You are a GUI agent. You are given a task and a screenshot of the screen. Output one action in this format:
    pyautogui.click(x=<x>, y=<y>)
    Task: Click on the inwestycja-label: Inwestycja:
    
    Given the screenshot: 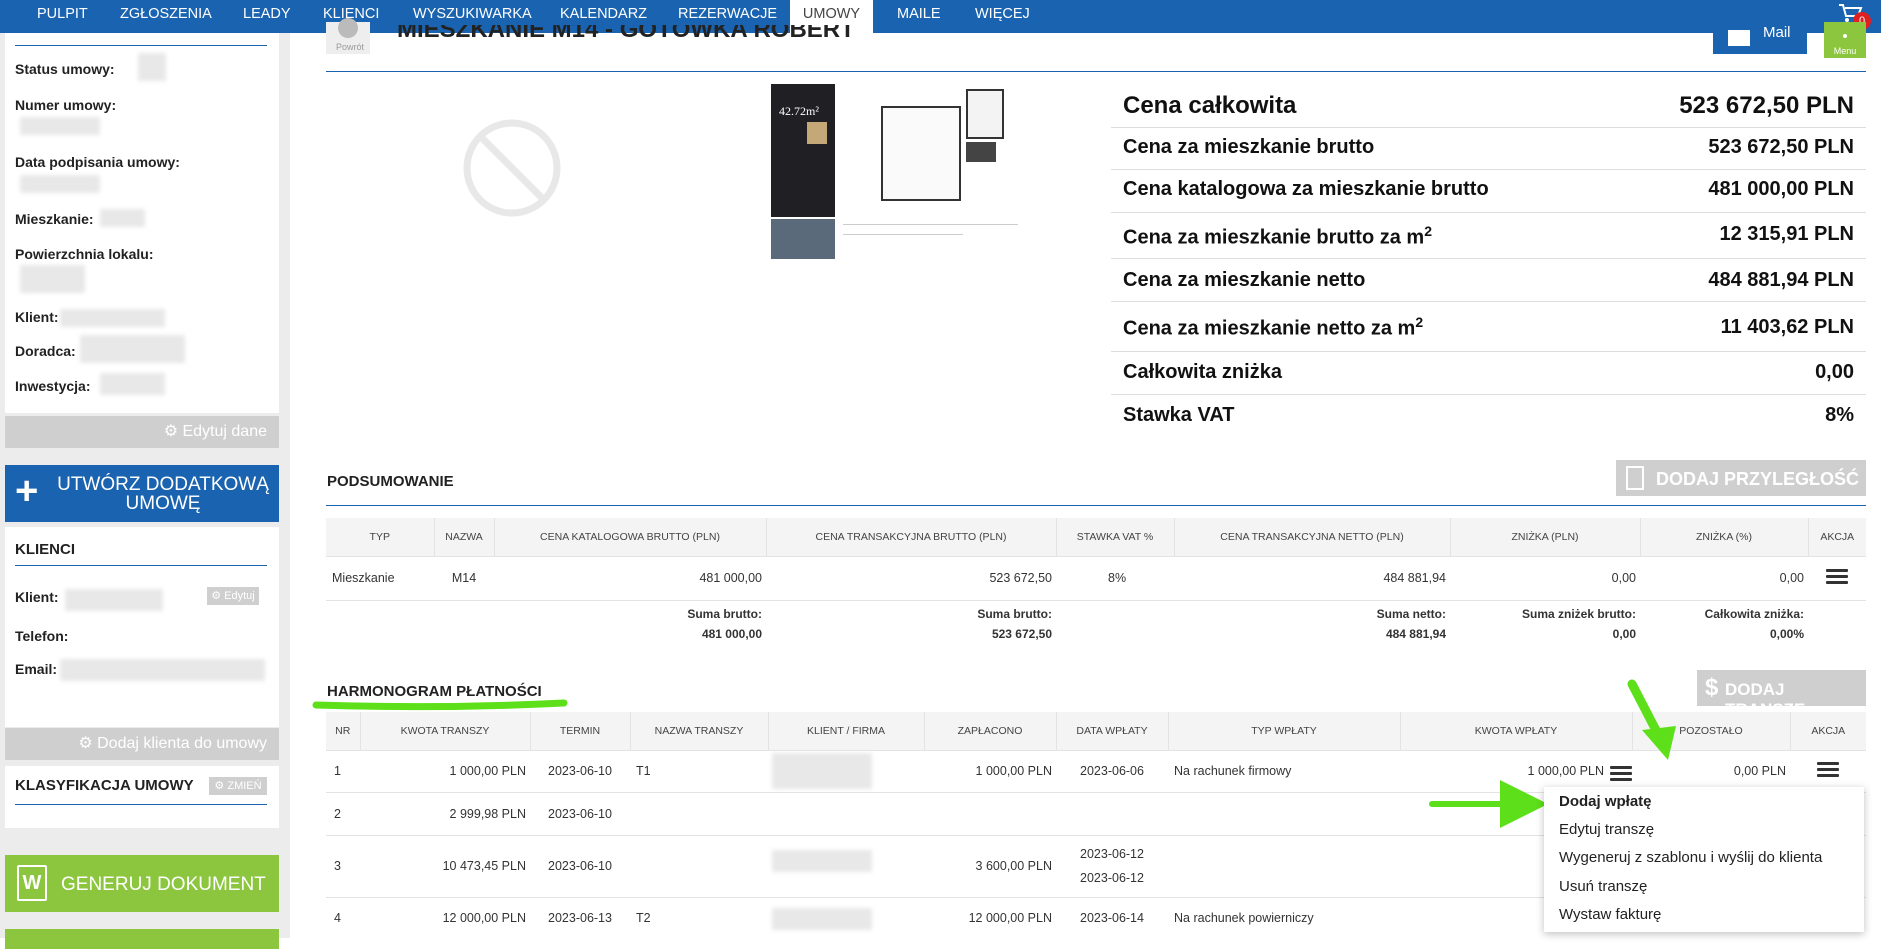 What is the action you would take?
    pyautogui.click(x=53, y=386)
    